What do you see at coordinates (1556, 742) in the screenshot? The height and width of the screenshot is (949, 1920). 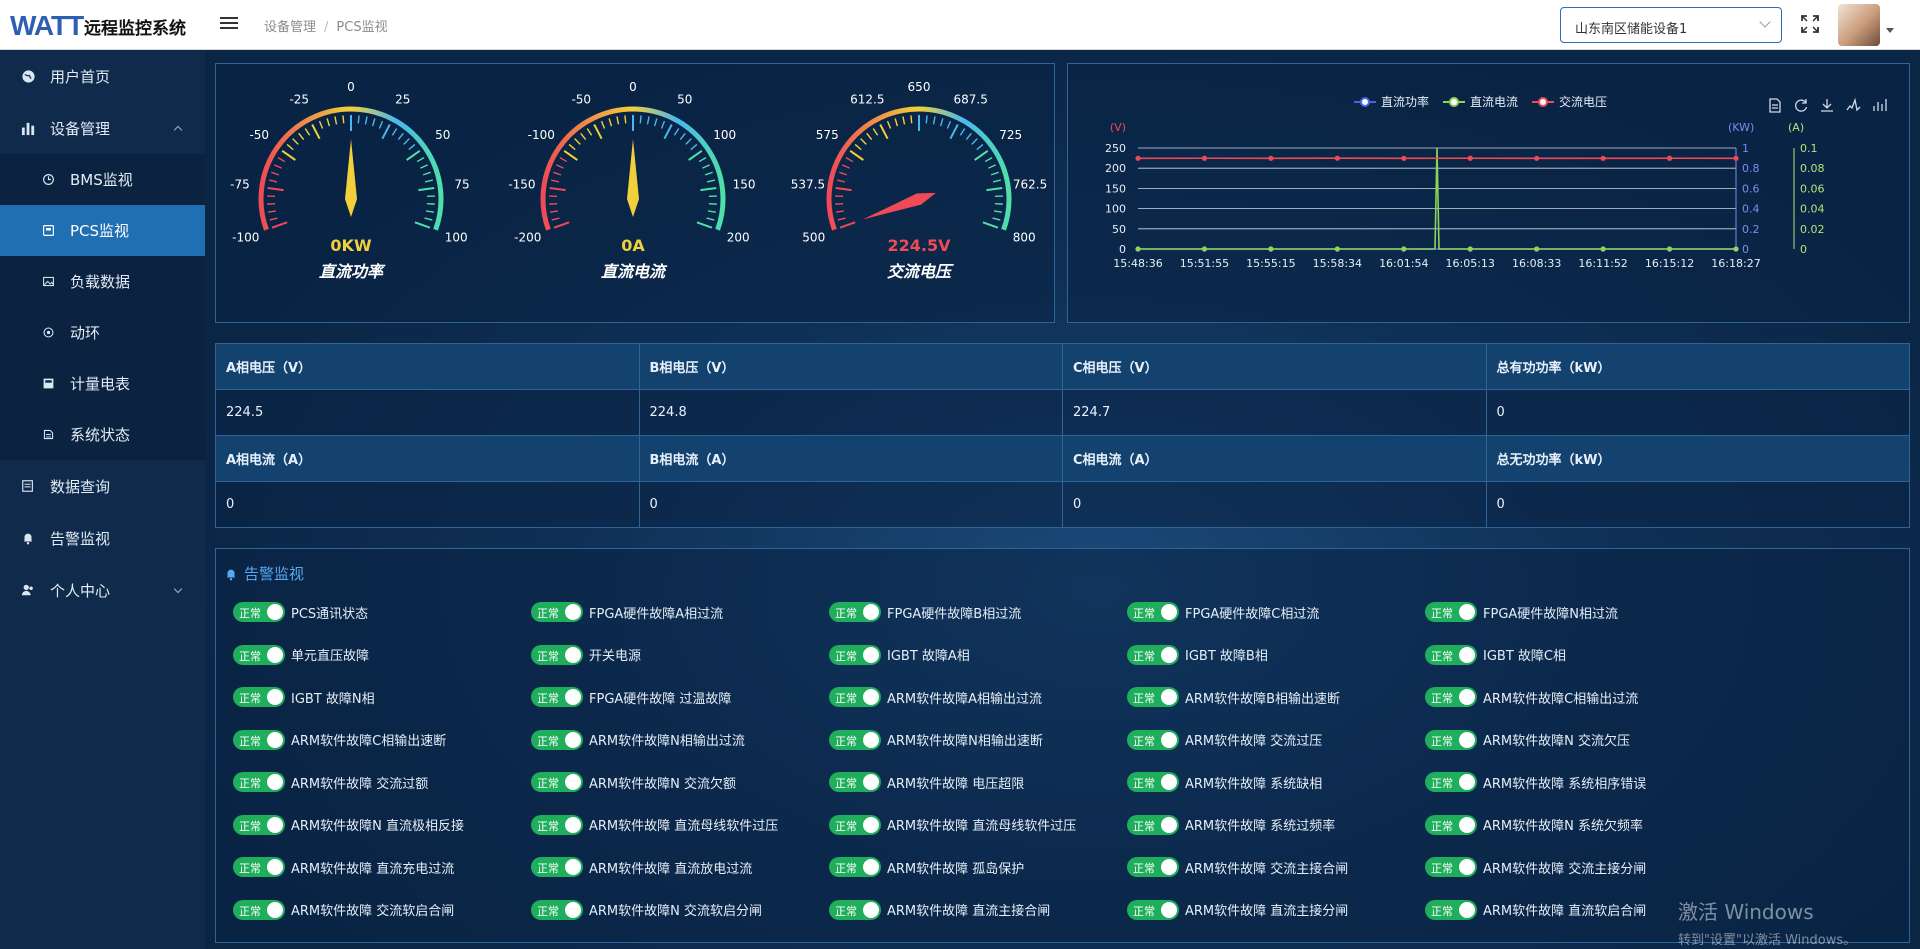 I see `alarm-item-label: ARM软件故障N 交流欠压` at bounding box center [1556, 742].